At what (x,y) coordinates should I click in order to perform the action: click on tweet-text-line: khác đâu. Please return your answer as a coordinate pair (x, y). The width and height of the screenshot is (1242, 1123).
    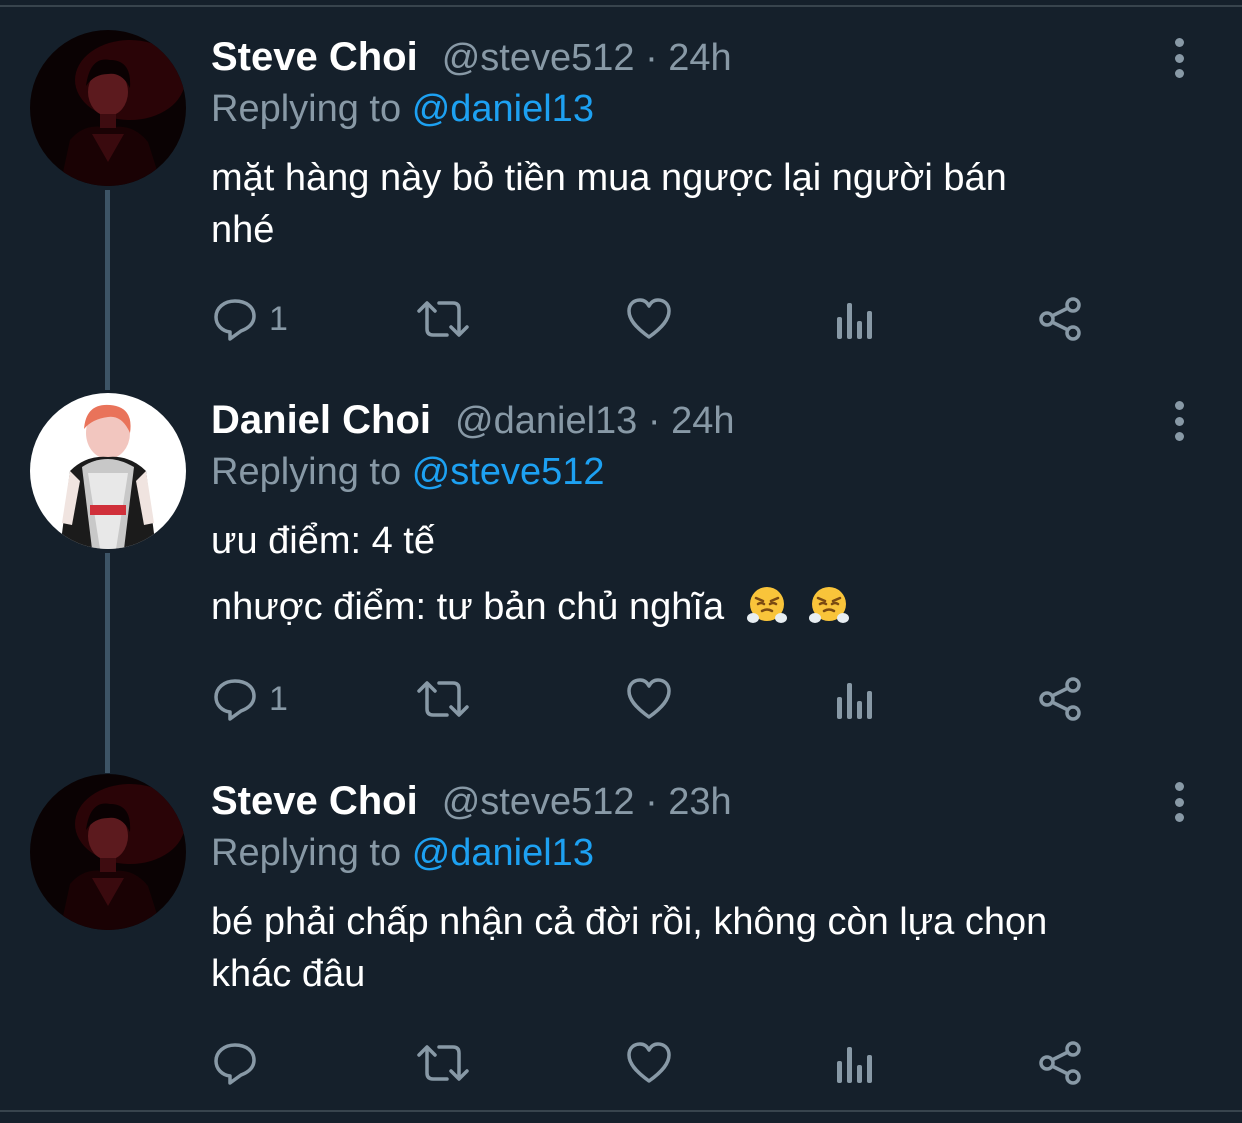
    Looking at the image, I should click on (288, 974).